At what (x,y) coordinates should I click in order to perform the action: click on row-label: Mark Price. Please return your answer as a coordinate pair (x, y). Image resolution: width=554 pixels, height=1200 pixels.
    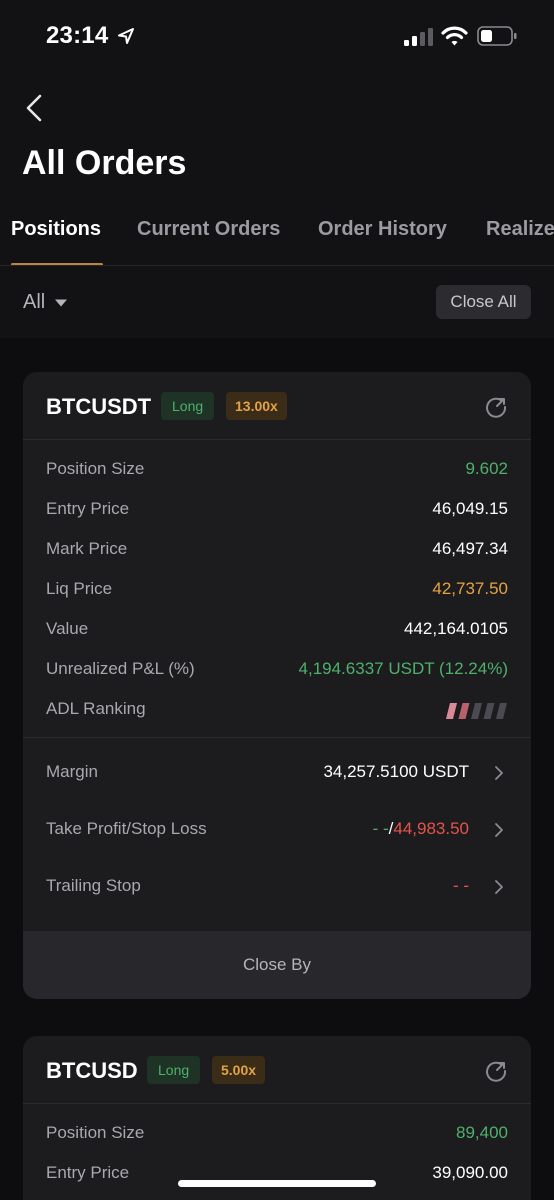
    Looking at the image, I should click on (87, 548).